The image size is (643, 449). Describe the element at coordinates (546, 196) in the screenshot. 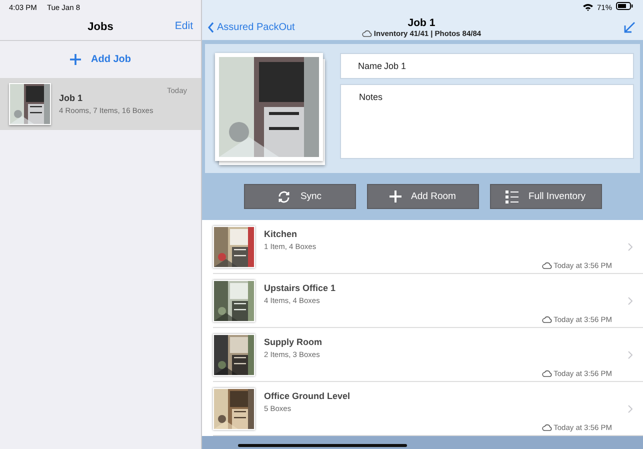

I see `action-button: Full Inventory` at that location.